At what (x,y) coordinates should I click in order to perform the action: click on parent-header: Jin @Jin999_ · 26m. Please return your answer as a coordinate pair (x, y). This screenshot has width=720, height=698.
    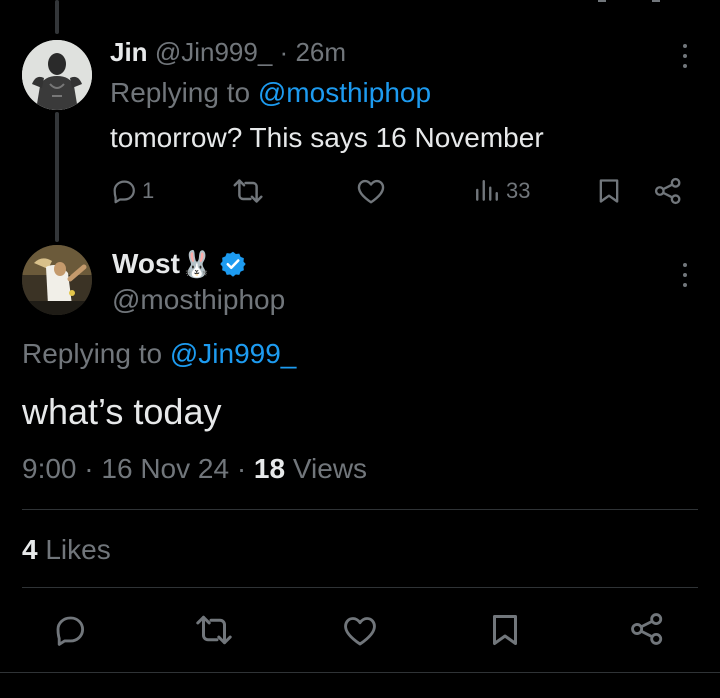
    Looking at the image, I should click on (228, 52).